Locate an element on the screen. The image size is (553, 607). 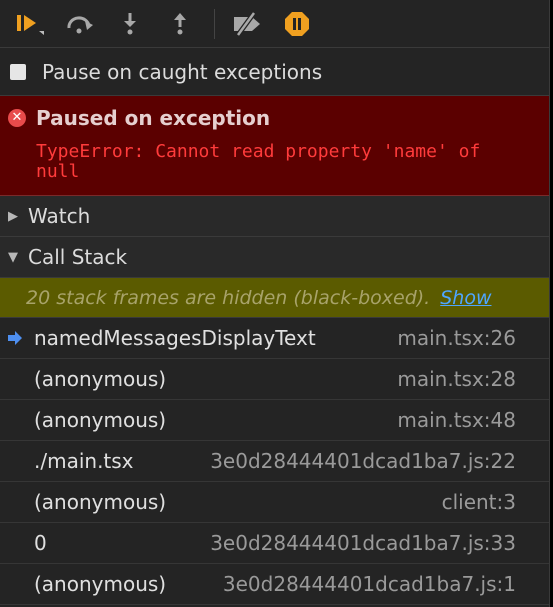
pause-on-exceptions-icon is located at coordinates (297, 23).